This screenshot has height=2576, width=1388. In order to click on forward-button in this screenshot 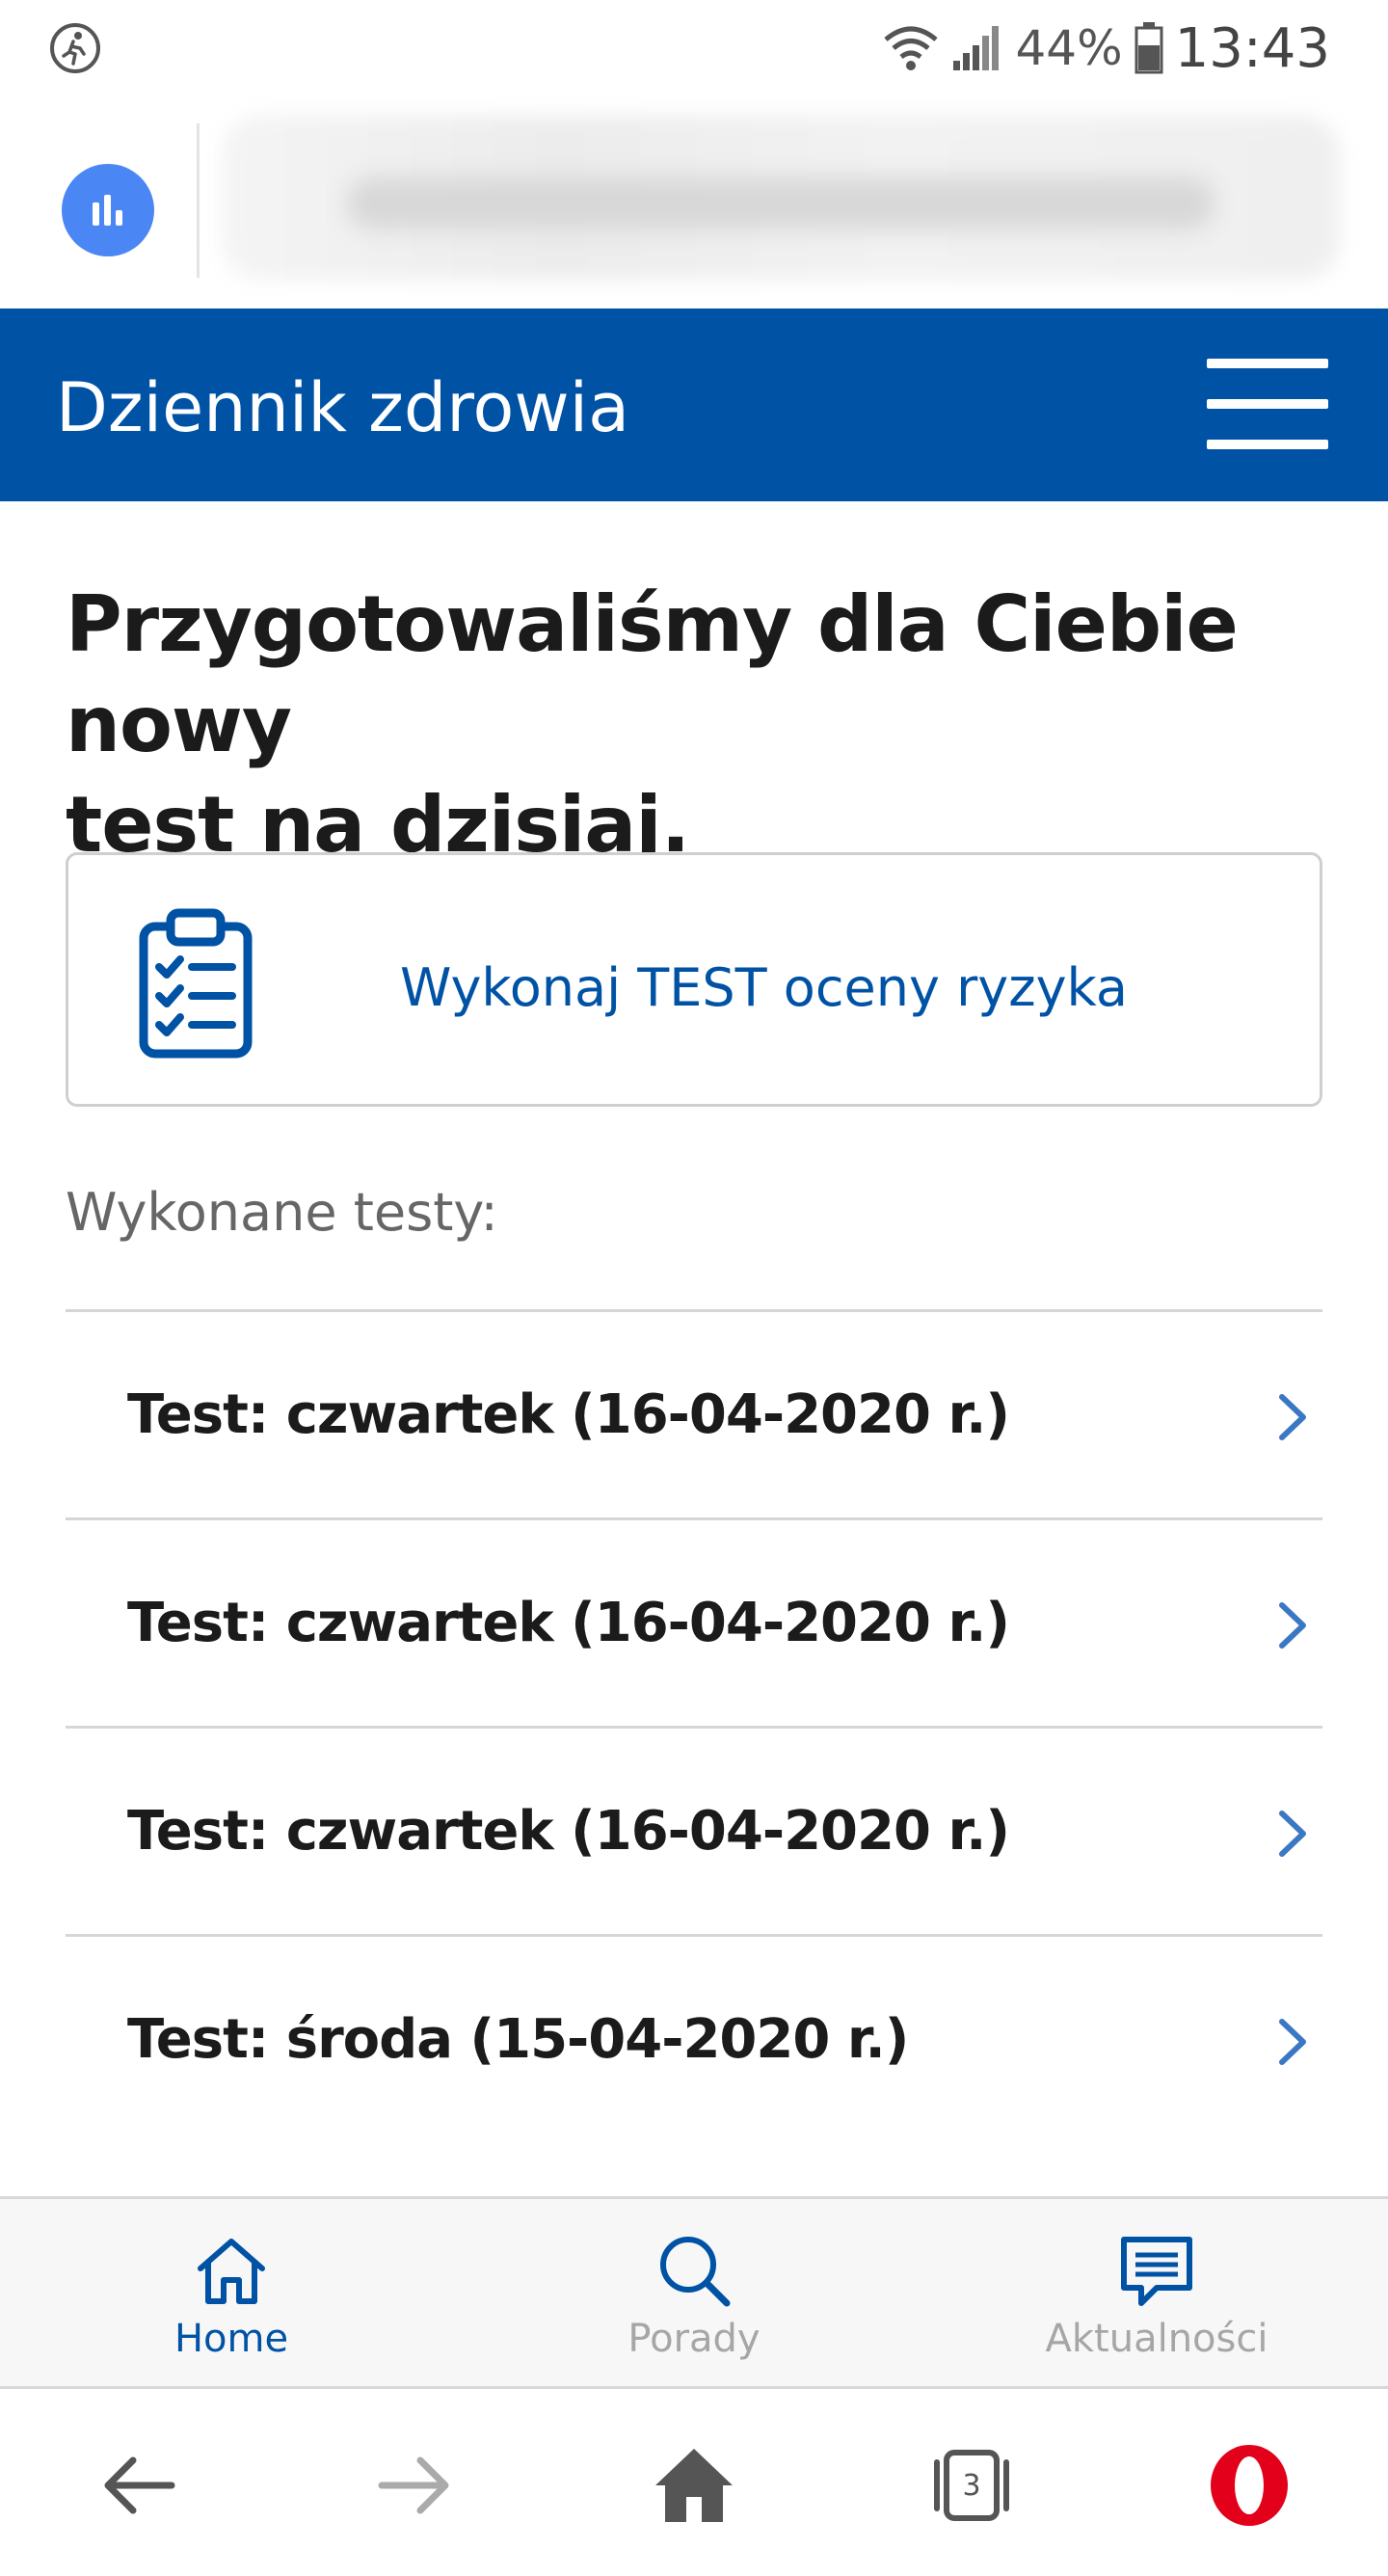, I will do `click(414, 2486)`.